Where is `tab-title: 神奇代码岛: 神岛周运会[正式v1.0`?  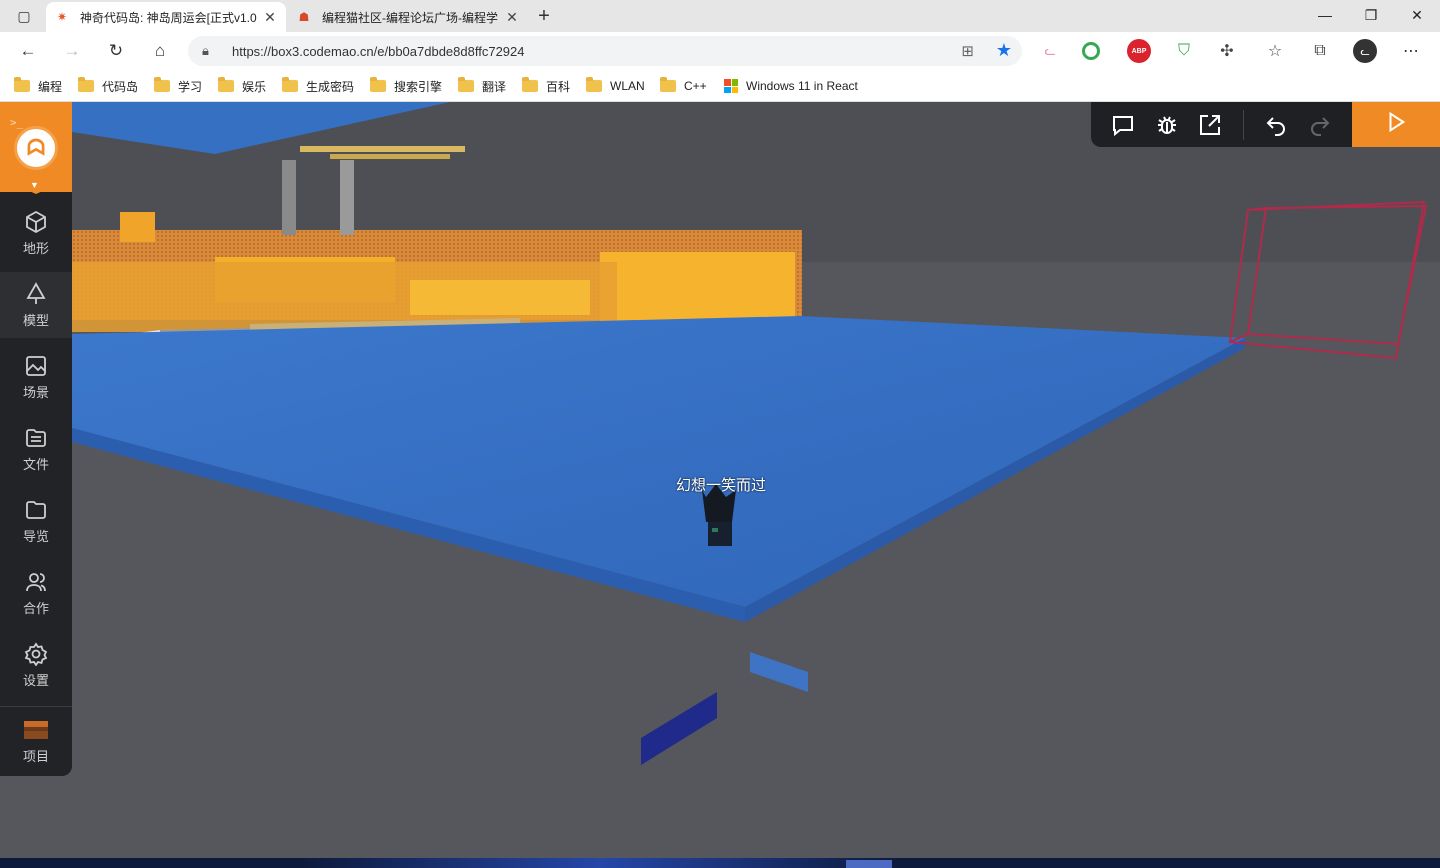
tab-title: 神奇代码岛: 神岛周运会[正式v1.0 is located at coordinates (168, 17).